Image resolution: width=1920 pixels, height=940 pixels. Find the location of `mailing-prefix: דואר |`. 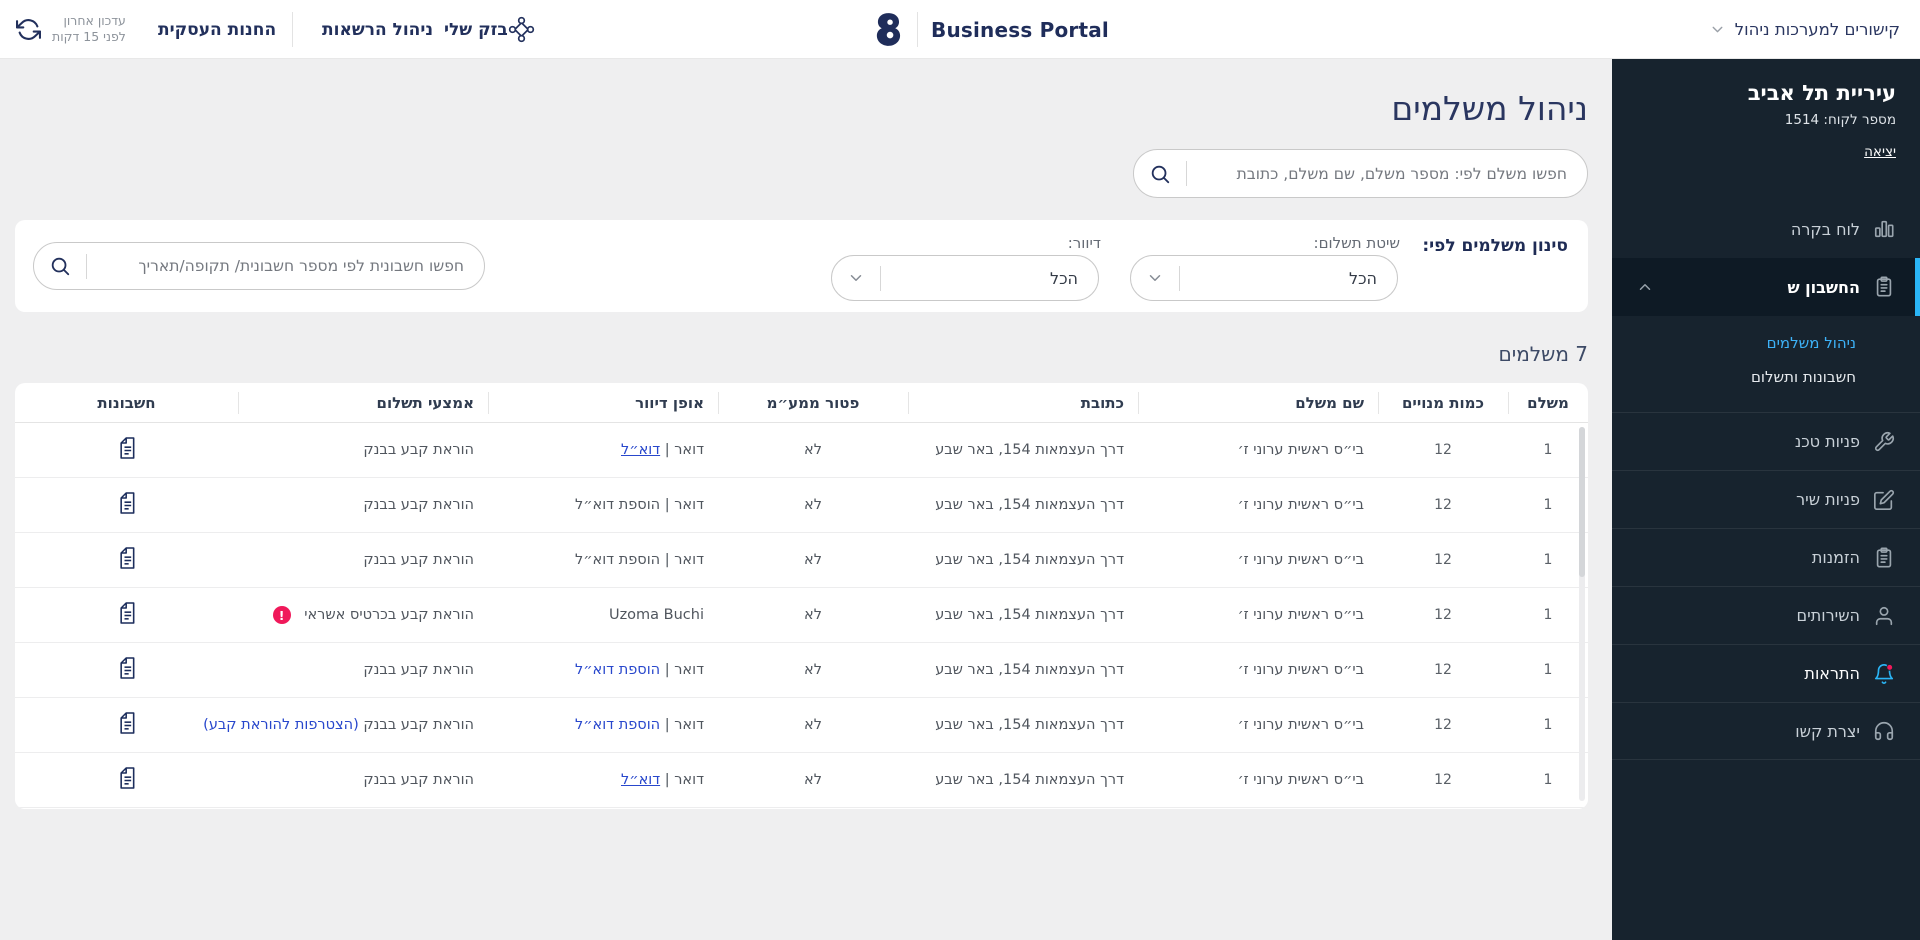

mailing-prefix: דואר | is located at coordinates (684, 505).